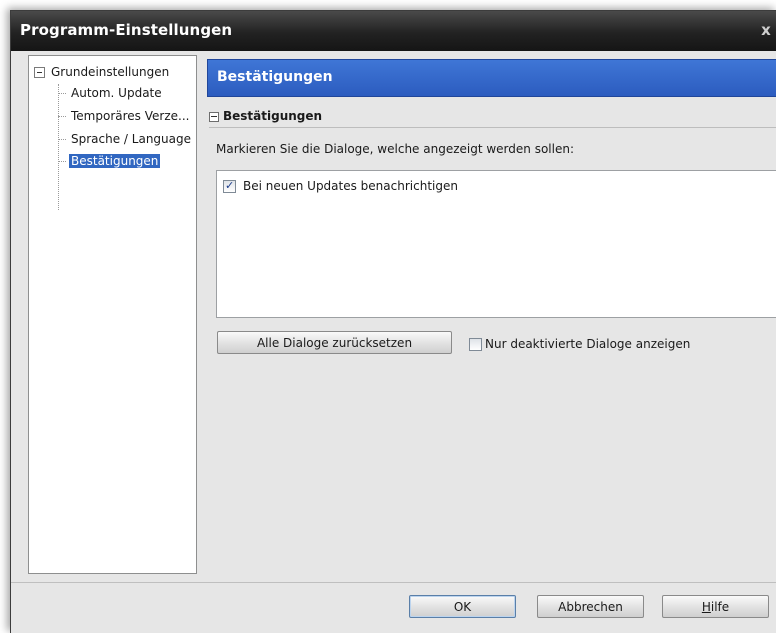  Describe the element at coordinates (462, 606) in the screenshot. I see `ok-button: OK` at that location.